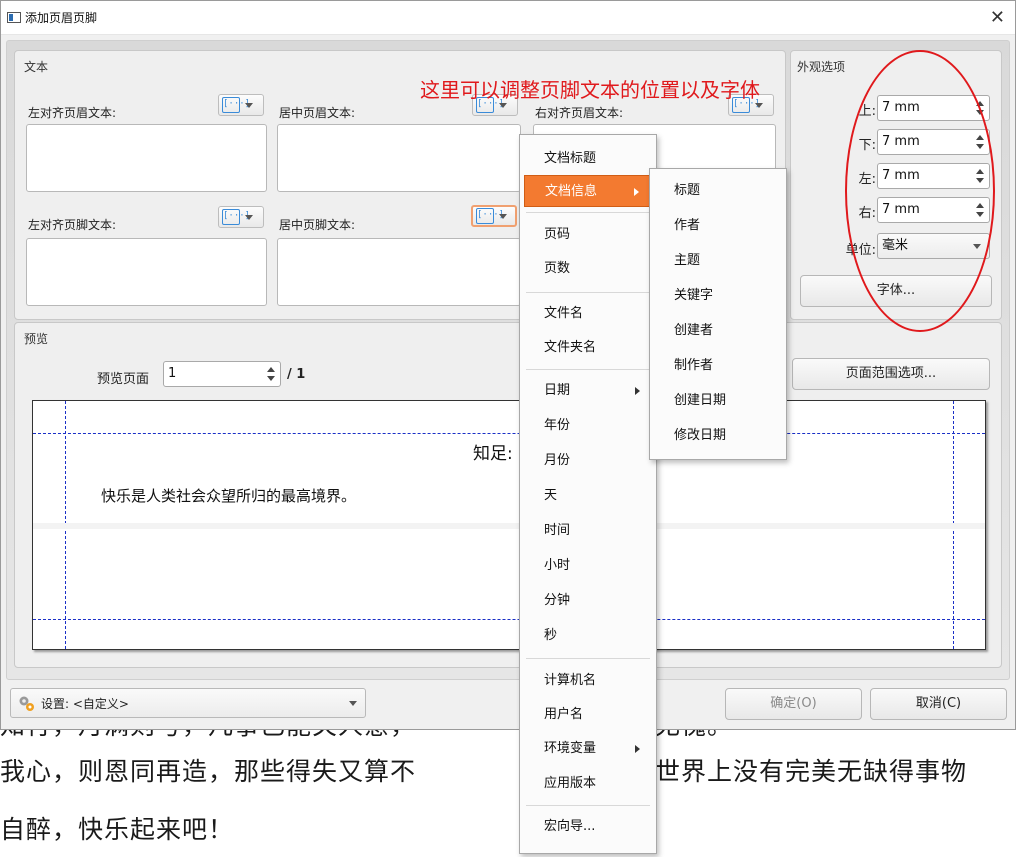 The height and width of the screenshot is (857, 1022). I want to click on menu-item-folder-name: 文件夹名, so click(588, 348).